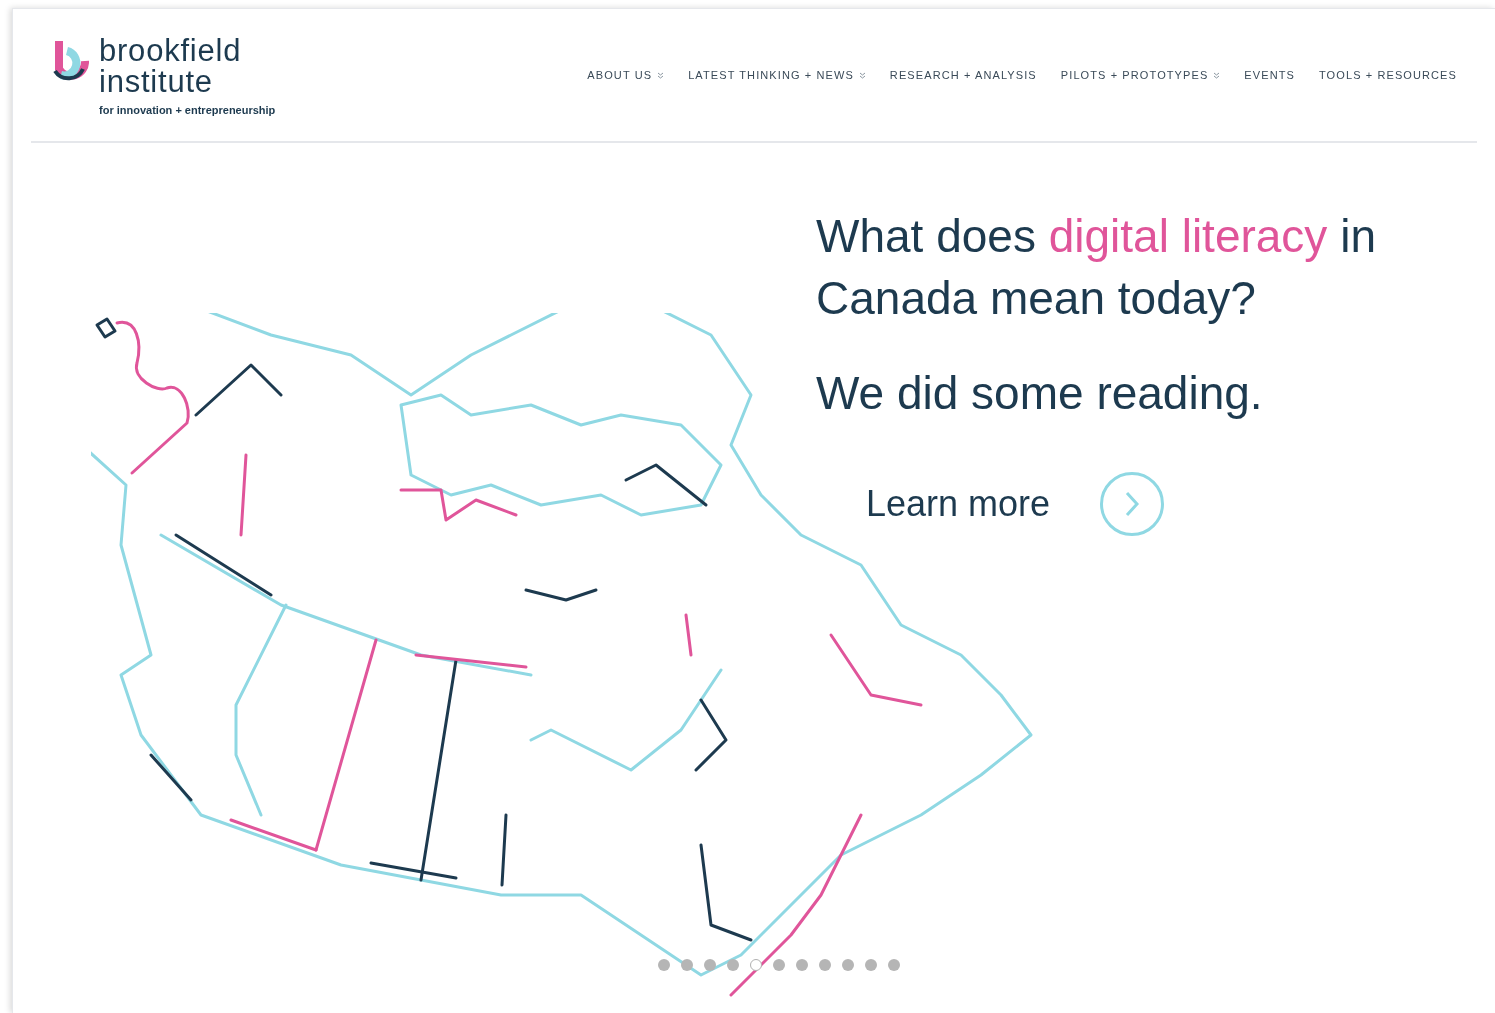 The height and width of the screenshot is (1013, 1495). I want to click on logo-tagline: for innovation + entrepreneurship, so click(187, 110).